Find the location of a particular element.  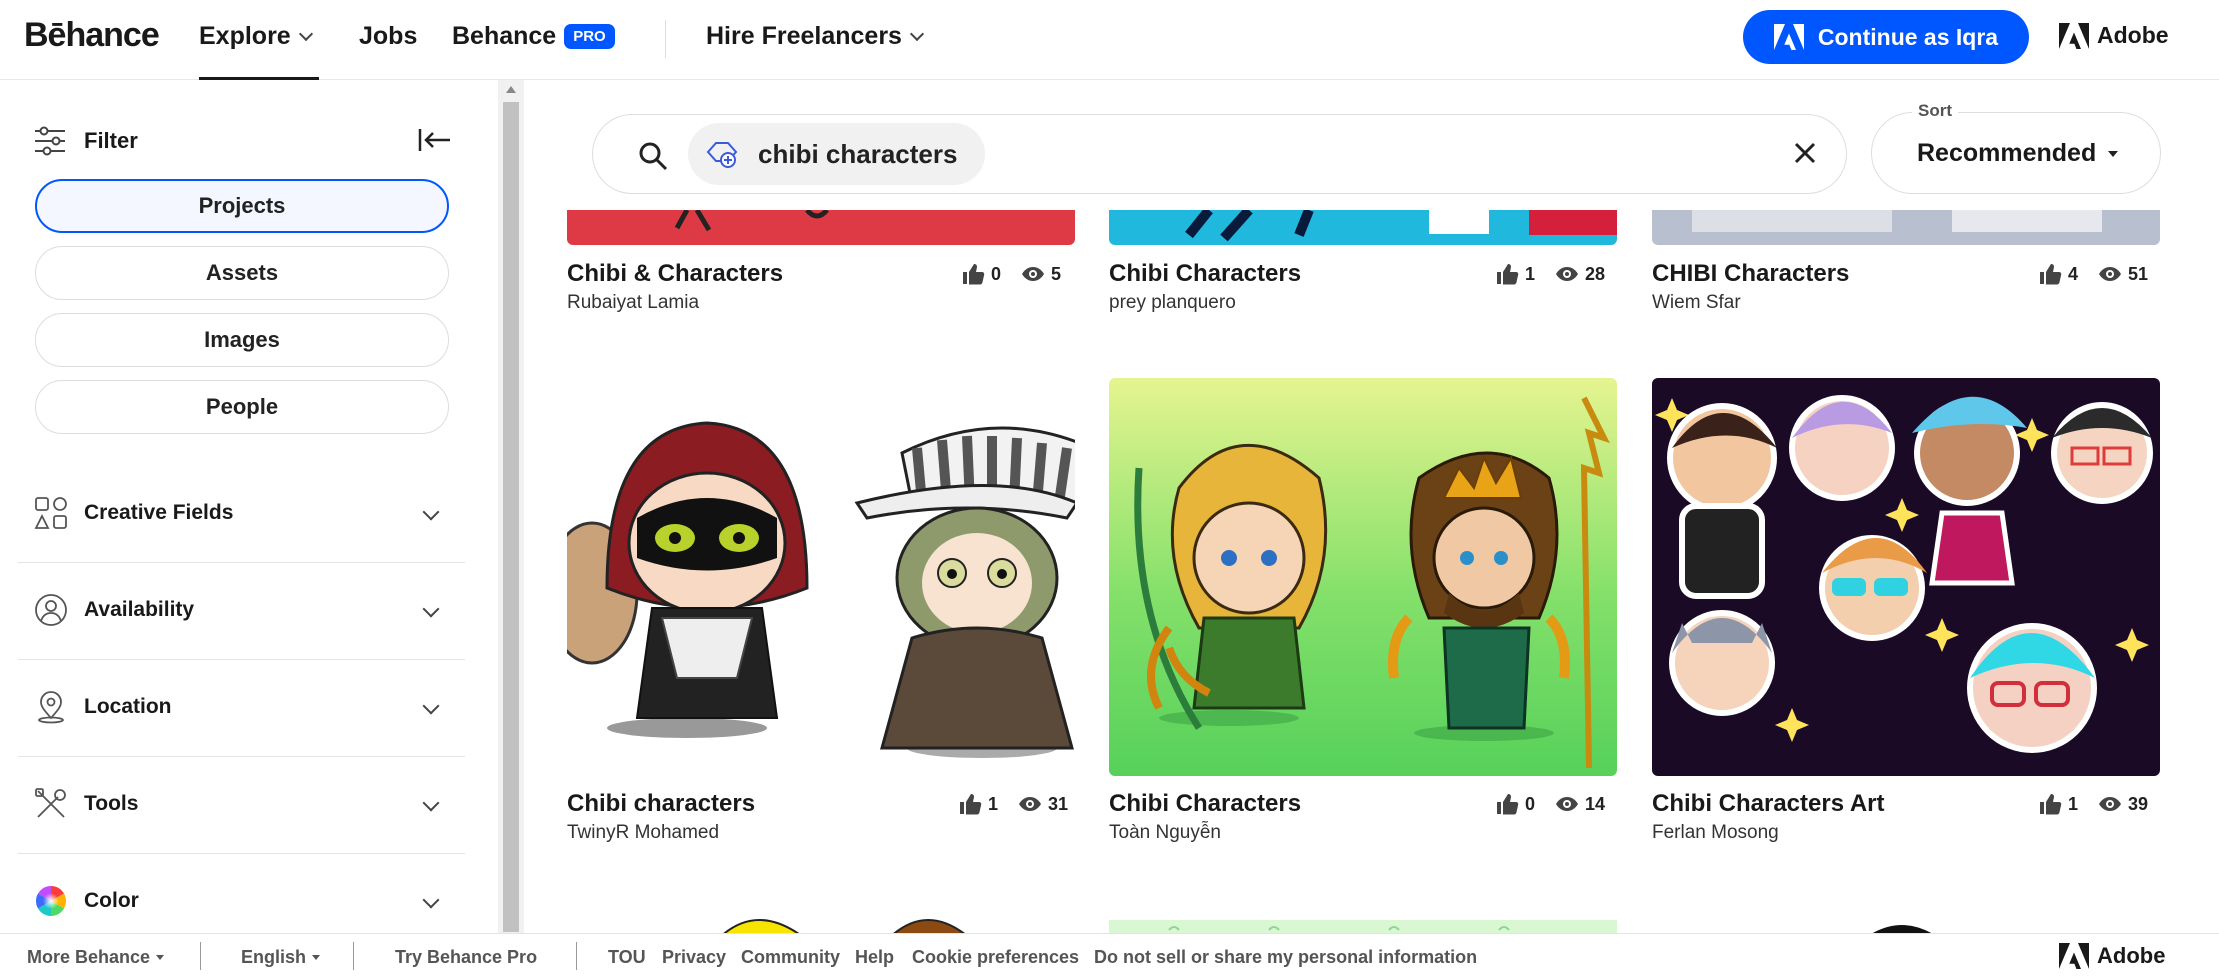

facet-location: Location is located at coordinates (241, 708).